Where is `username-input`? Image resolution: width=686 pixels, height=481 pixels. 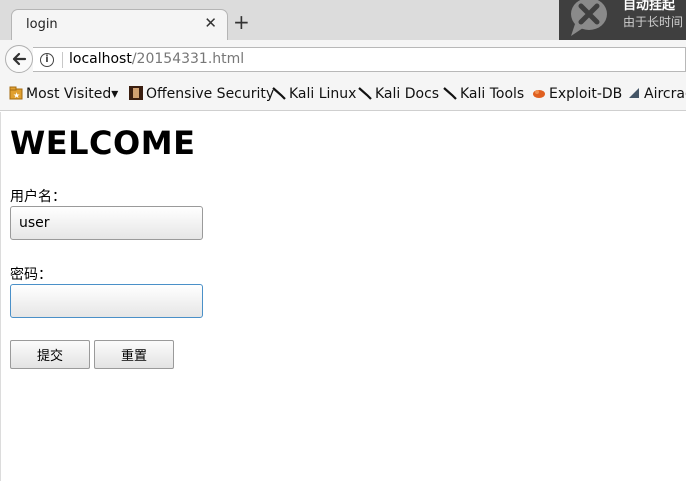 username-input is located at coordinates (106, 223).